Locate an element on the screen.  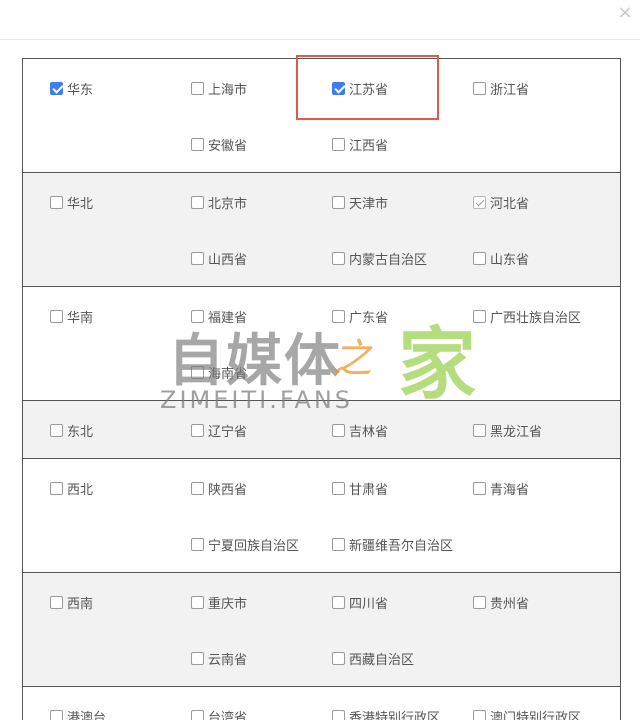
province-checkbox: 青海省 is located at coordinates (501, 488).